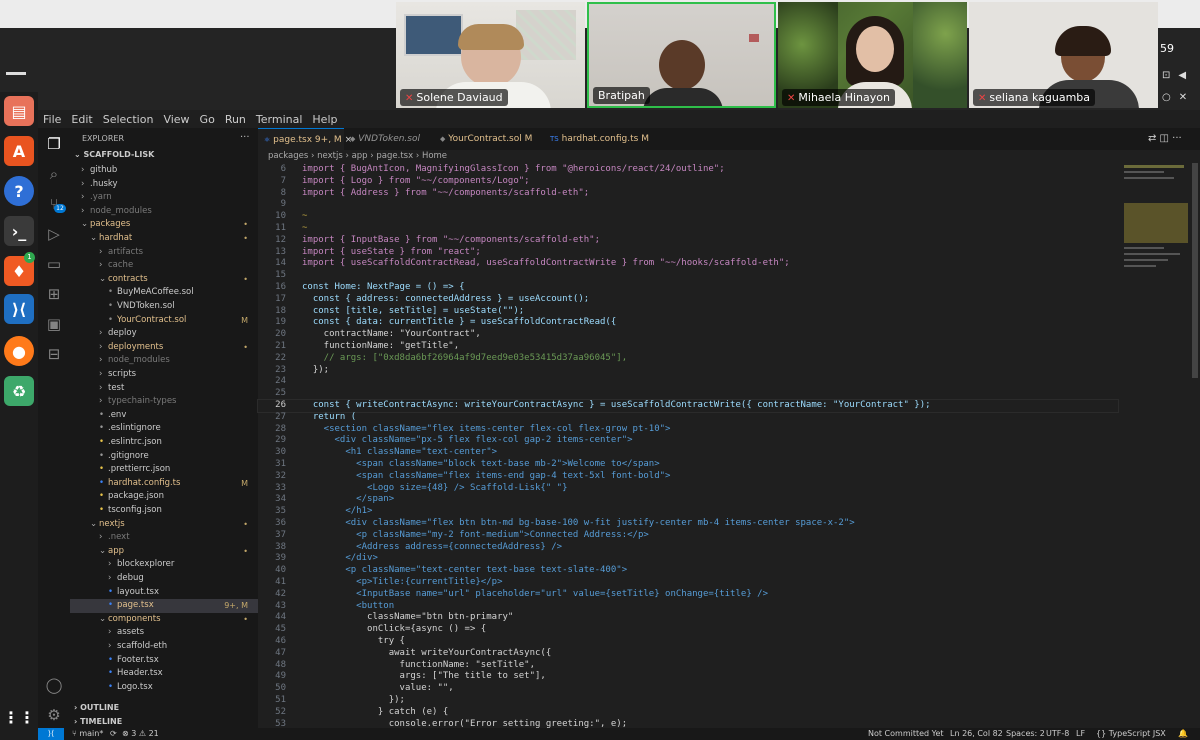 The width and height of the screenshot is (1200, 740). I want to click on folder-item: ⌄ hardhat •, so click(164, 239).